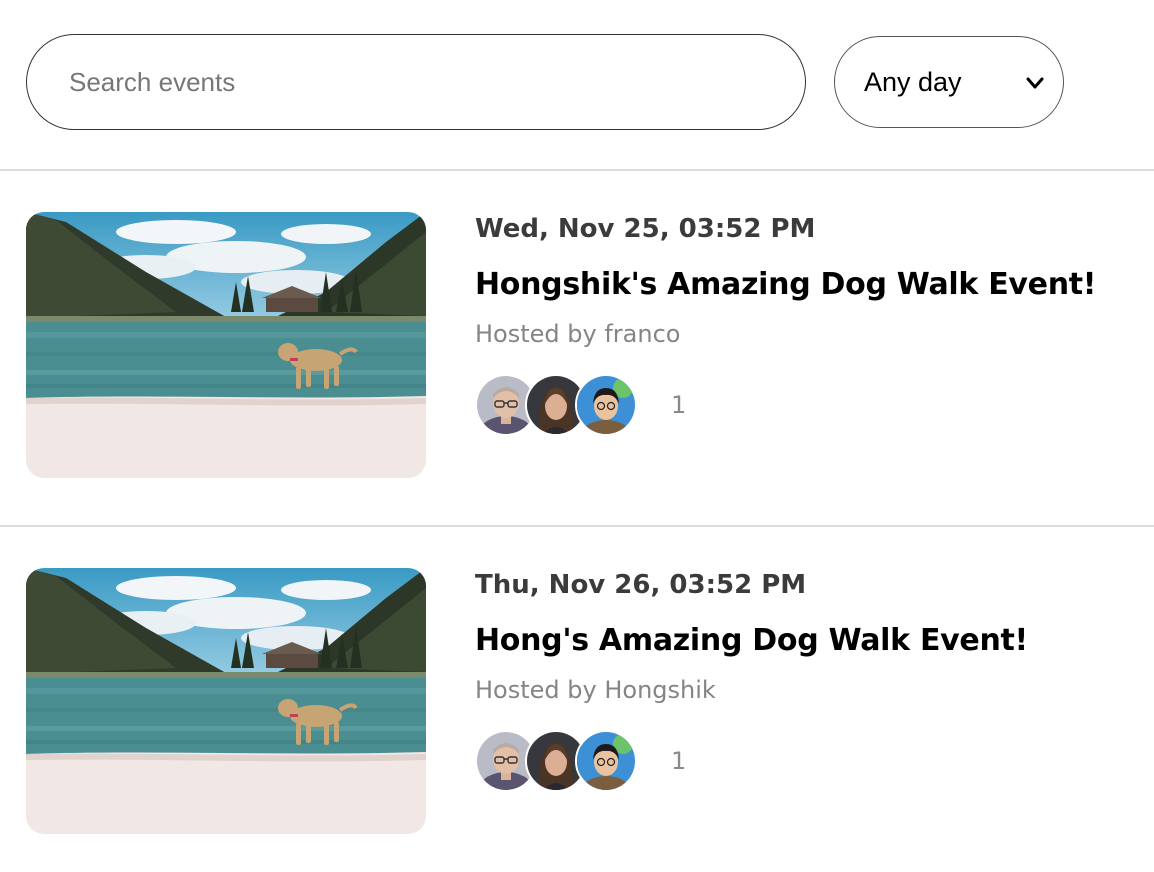  Describe the element at coordinates (437, 82) in the screenshot. I see `search-input` at that location.